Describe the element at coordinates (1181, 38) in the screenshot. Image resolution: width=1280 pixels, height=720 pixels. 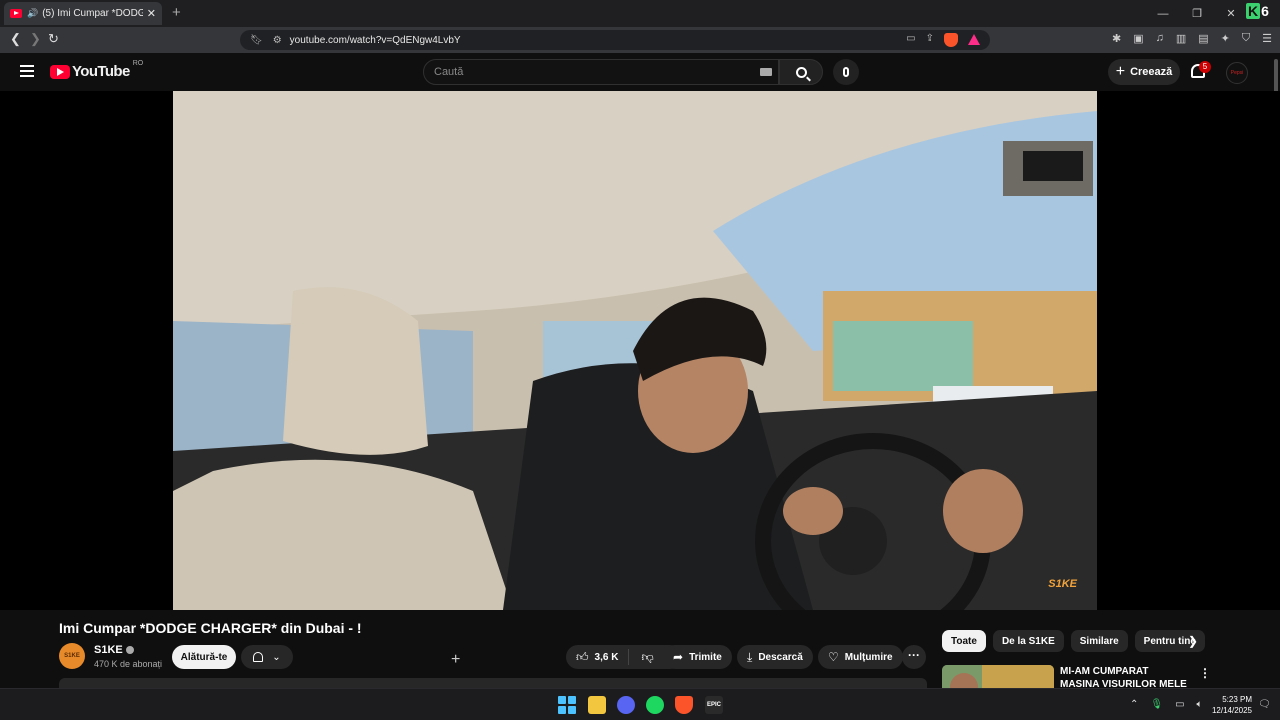
I see `sidebar-icon: ▥` at that location.